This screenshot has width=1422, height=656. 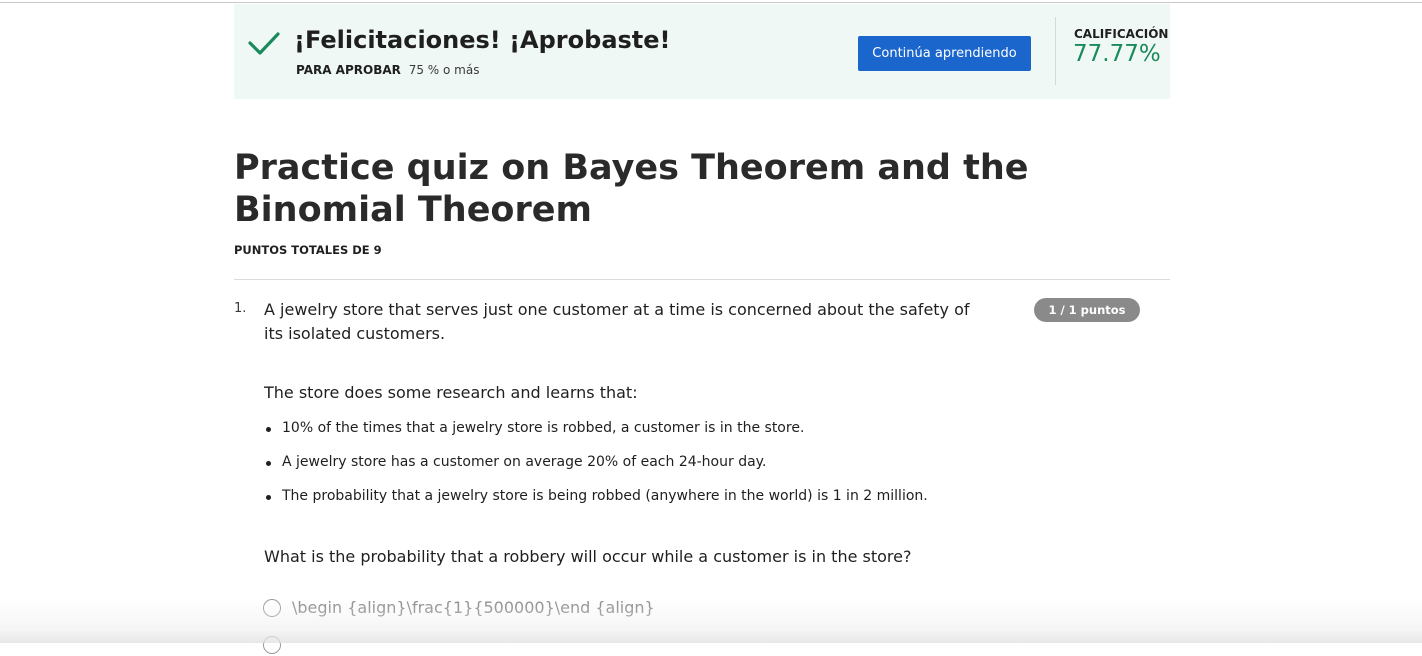 What do you see at coordinates (711, 2) in the screenshot?
I see `top-divider` at bounding box center [711, 2].